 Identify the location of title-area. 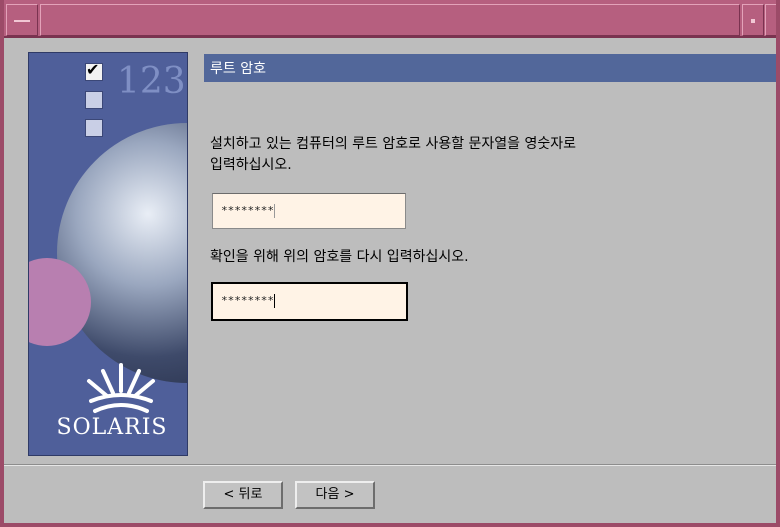
(390, 20).